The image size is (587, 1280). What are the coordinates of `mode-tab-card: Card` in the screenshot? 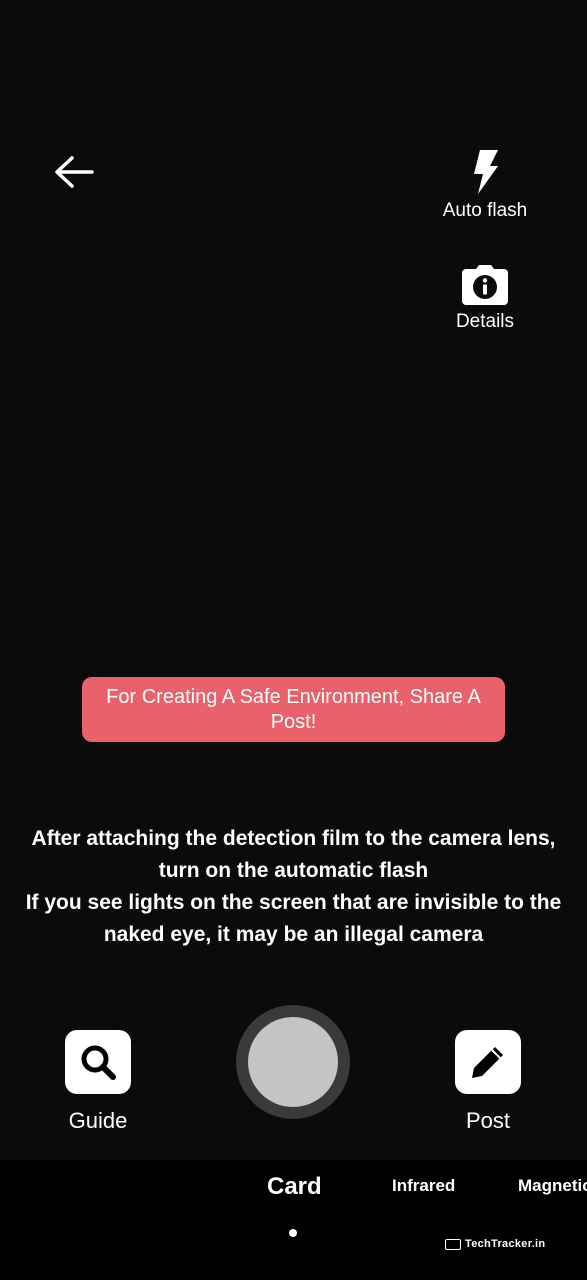 It's located at (294, 1187).